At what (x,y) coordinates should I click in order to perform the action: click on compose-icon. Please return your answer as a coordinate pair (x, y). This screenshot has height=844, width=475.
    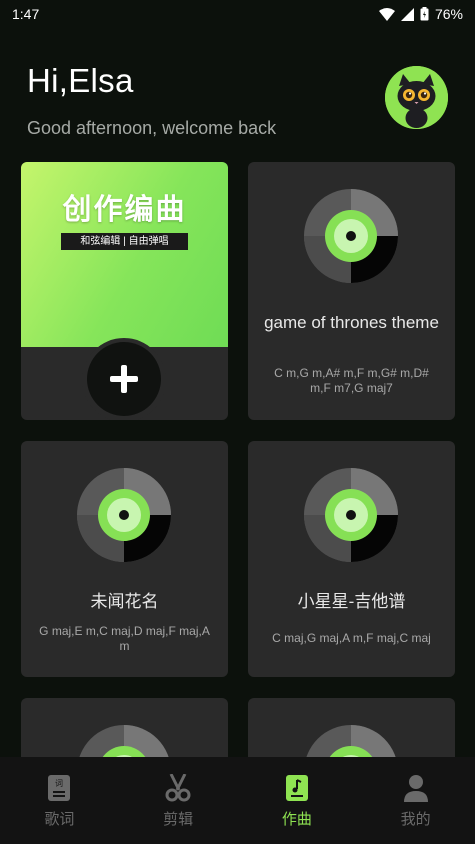
    Looking at the image, I should click on (297, 788).